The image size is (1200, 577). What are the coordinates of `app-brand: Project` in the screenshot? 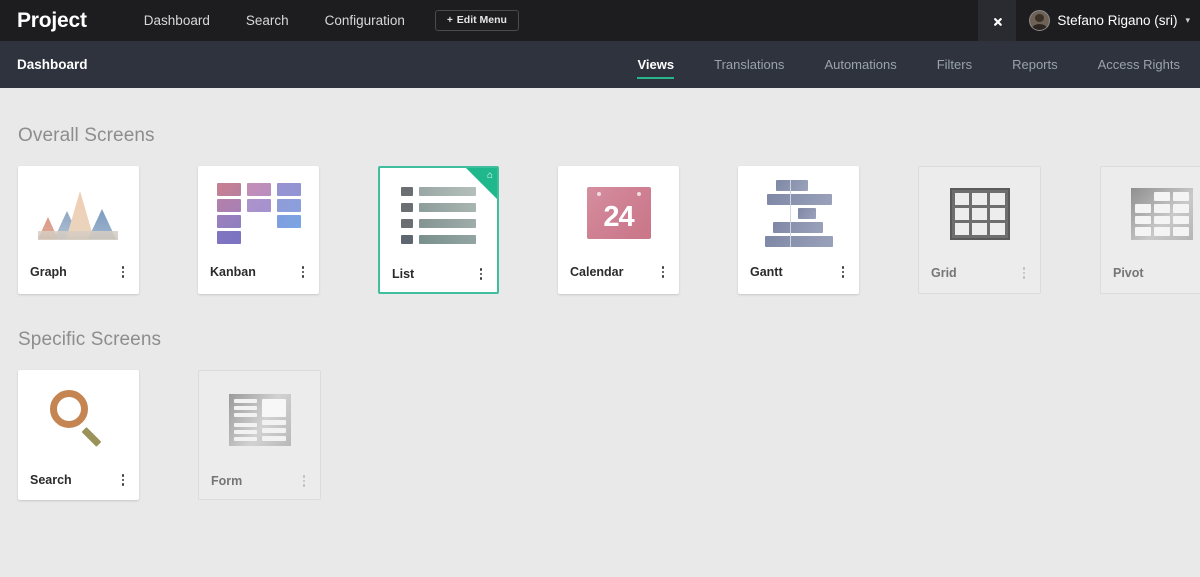 It's located at (52, 20).